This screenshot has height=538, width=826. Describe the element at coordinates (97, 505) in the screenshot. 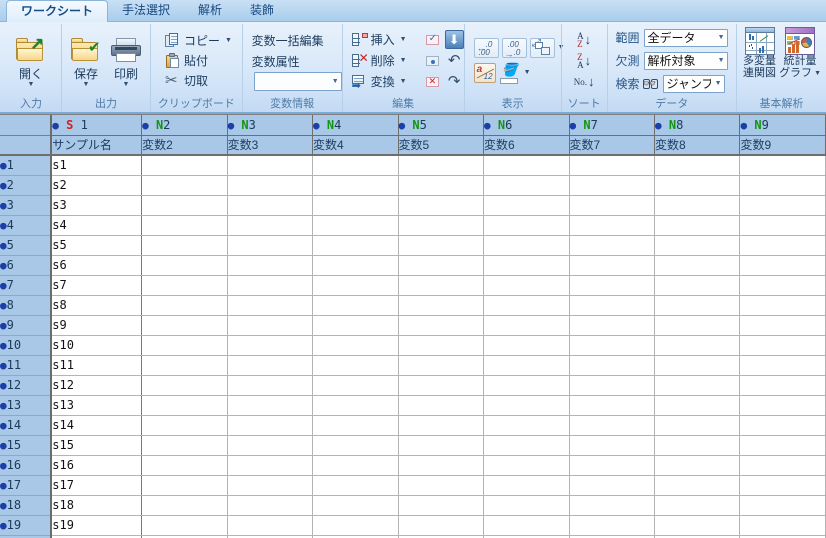

I see `grid-cell: s18` at that location.